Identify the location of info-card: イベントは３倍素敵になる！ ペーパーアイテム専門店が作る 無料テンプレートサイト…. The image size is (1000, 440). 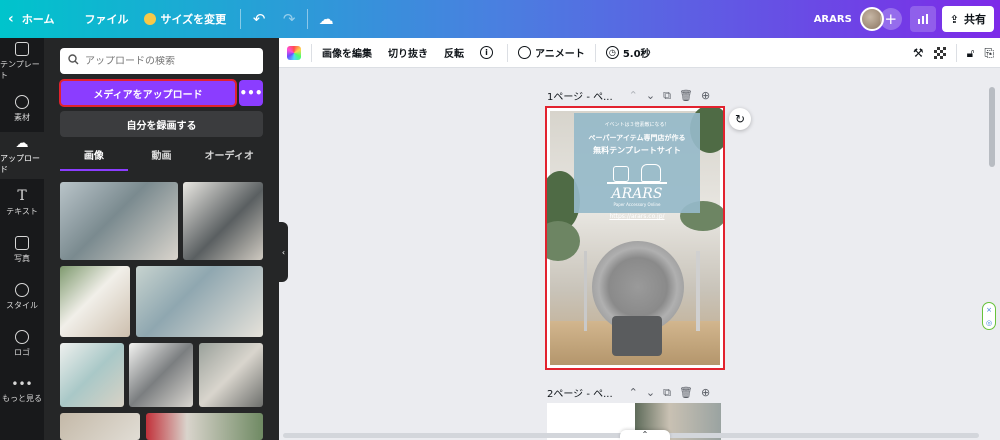
(637, 166).